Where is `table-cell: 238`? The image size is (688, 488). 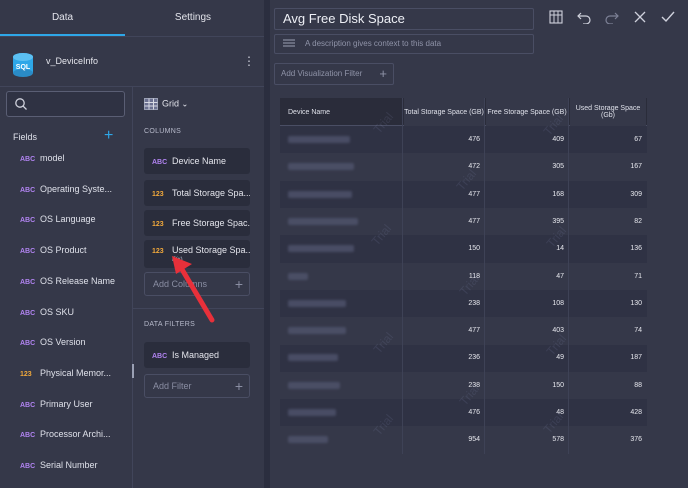 table-cell: 238 is located at coordinates (474, 303).